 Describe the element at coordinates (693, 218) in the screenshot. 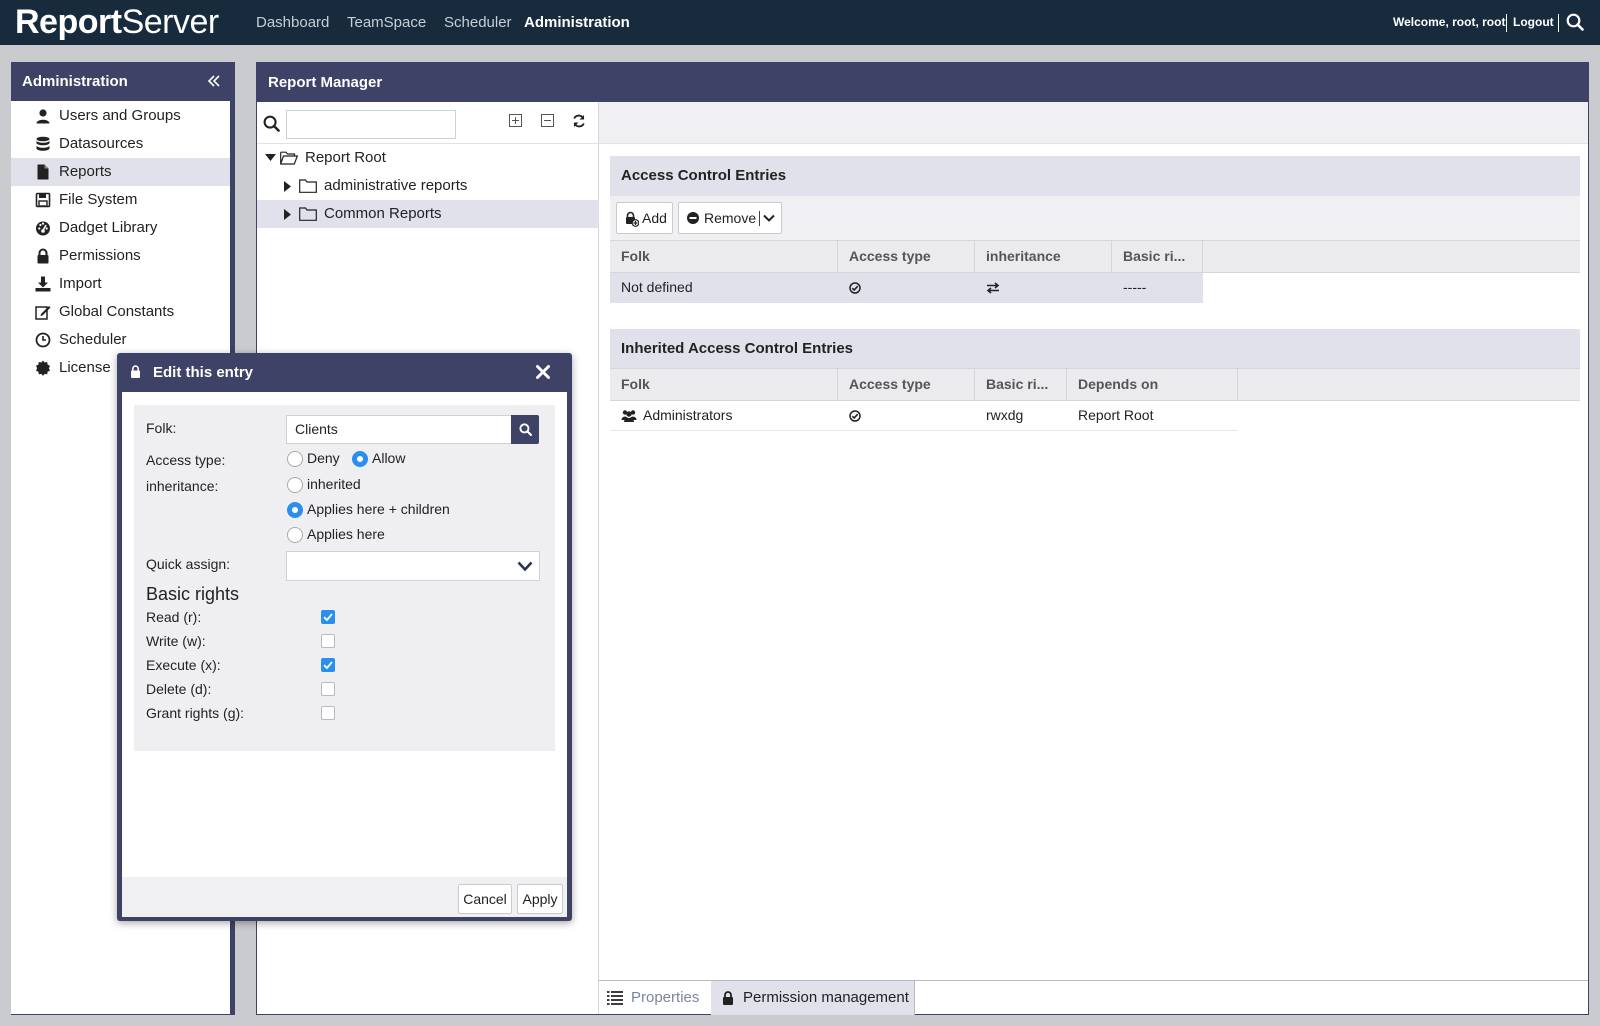

I see `minus-circle-icon` at that location.